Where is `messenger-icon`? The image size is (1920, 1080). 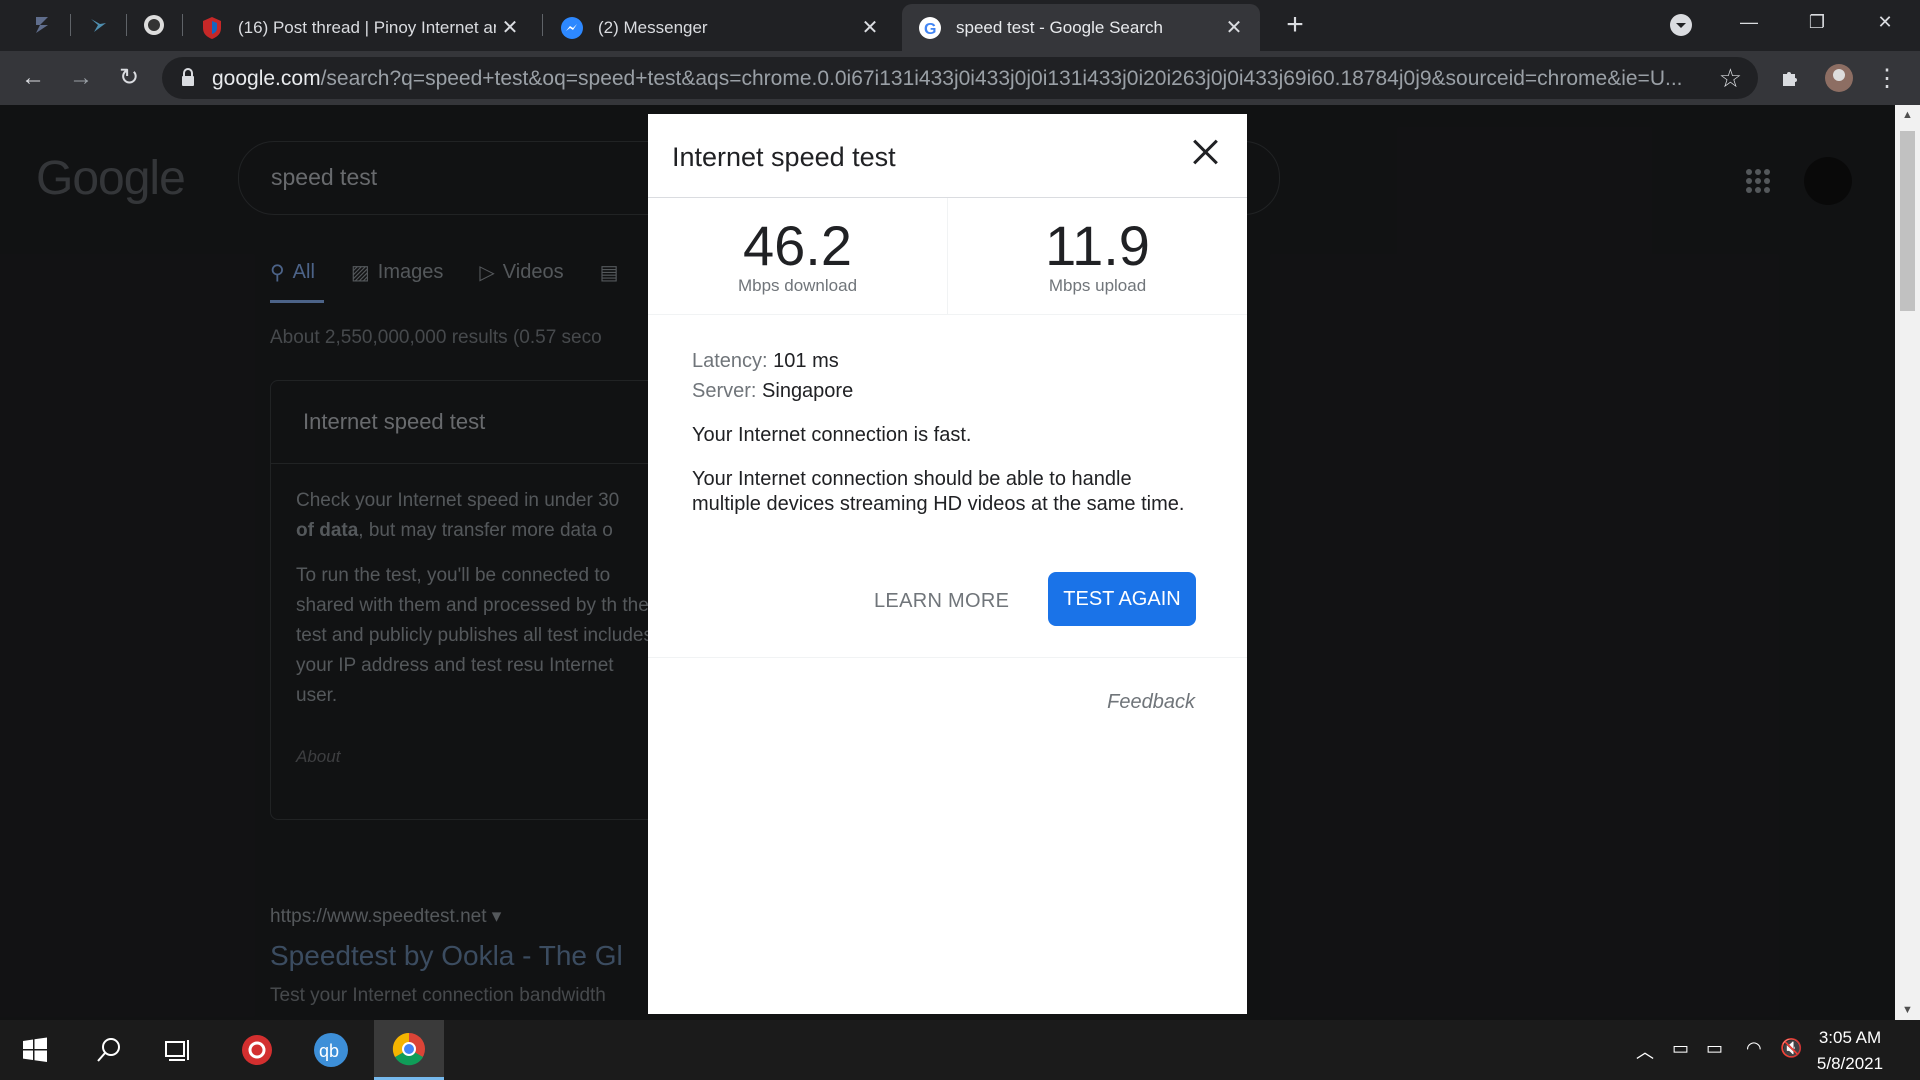
messenger-icon is located at coordinates (572, 28).